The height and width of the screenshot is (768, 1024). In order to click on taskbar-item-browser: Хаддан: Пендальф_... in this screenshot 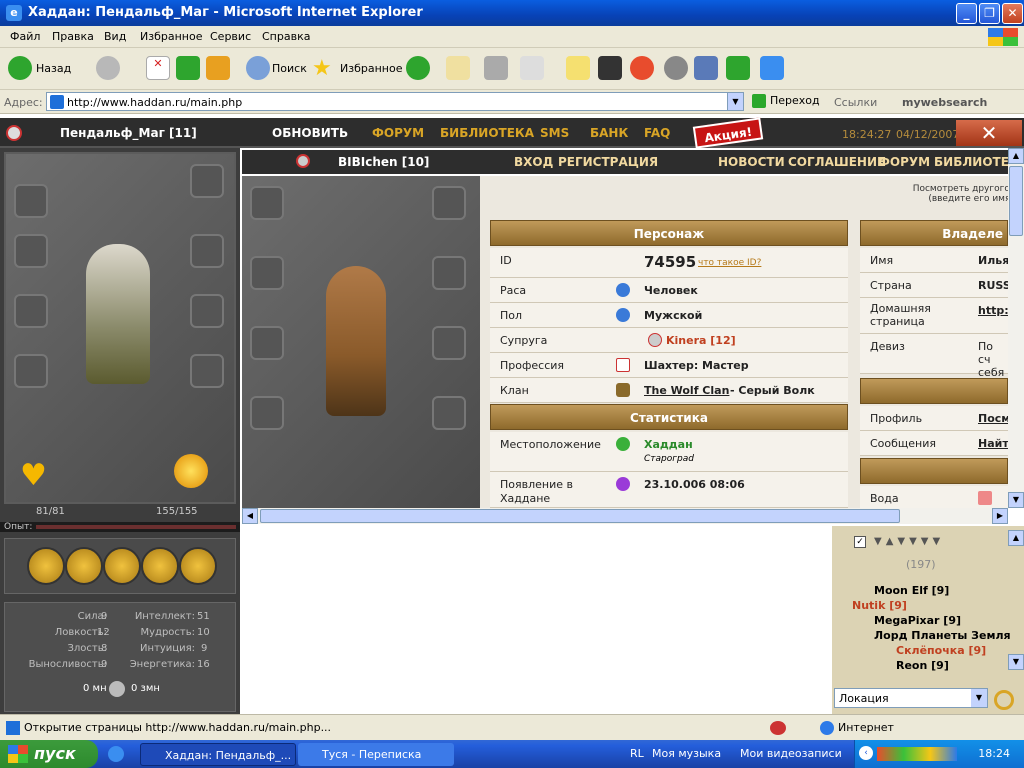, I will do `click(218, 754)`.